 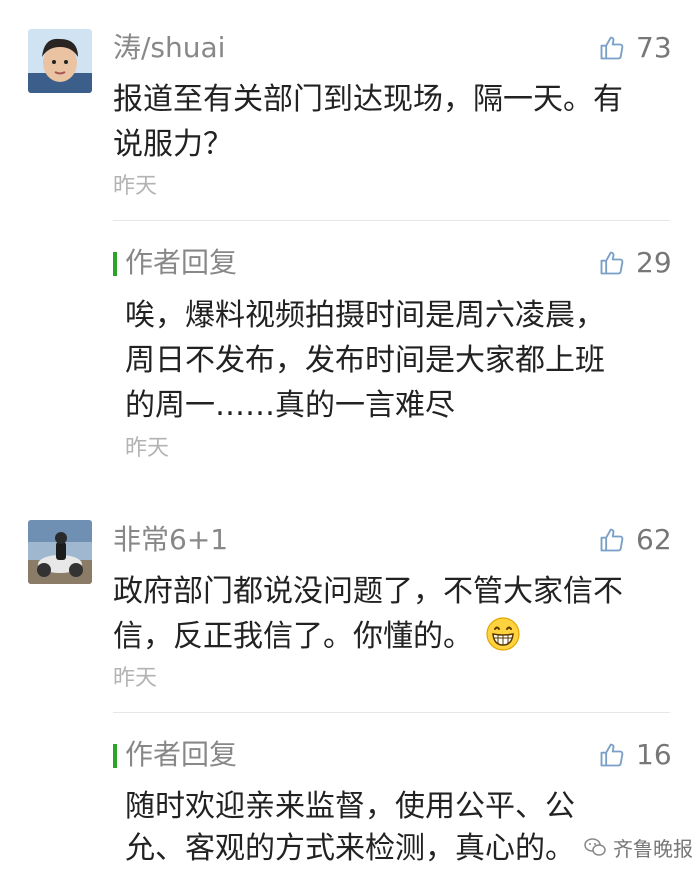 I want to click on like-button: 16, so click(x=635, y=755).